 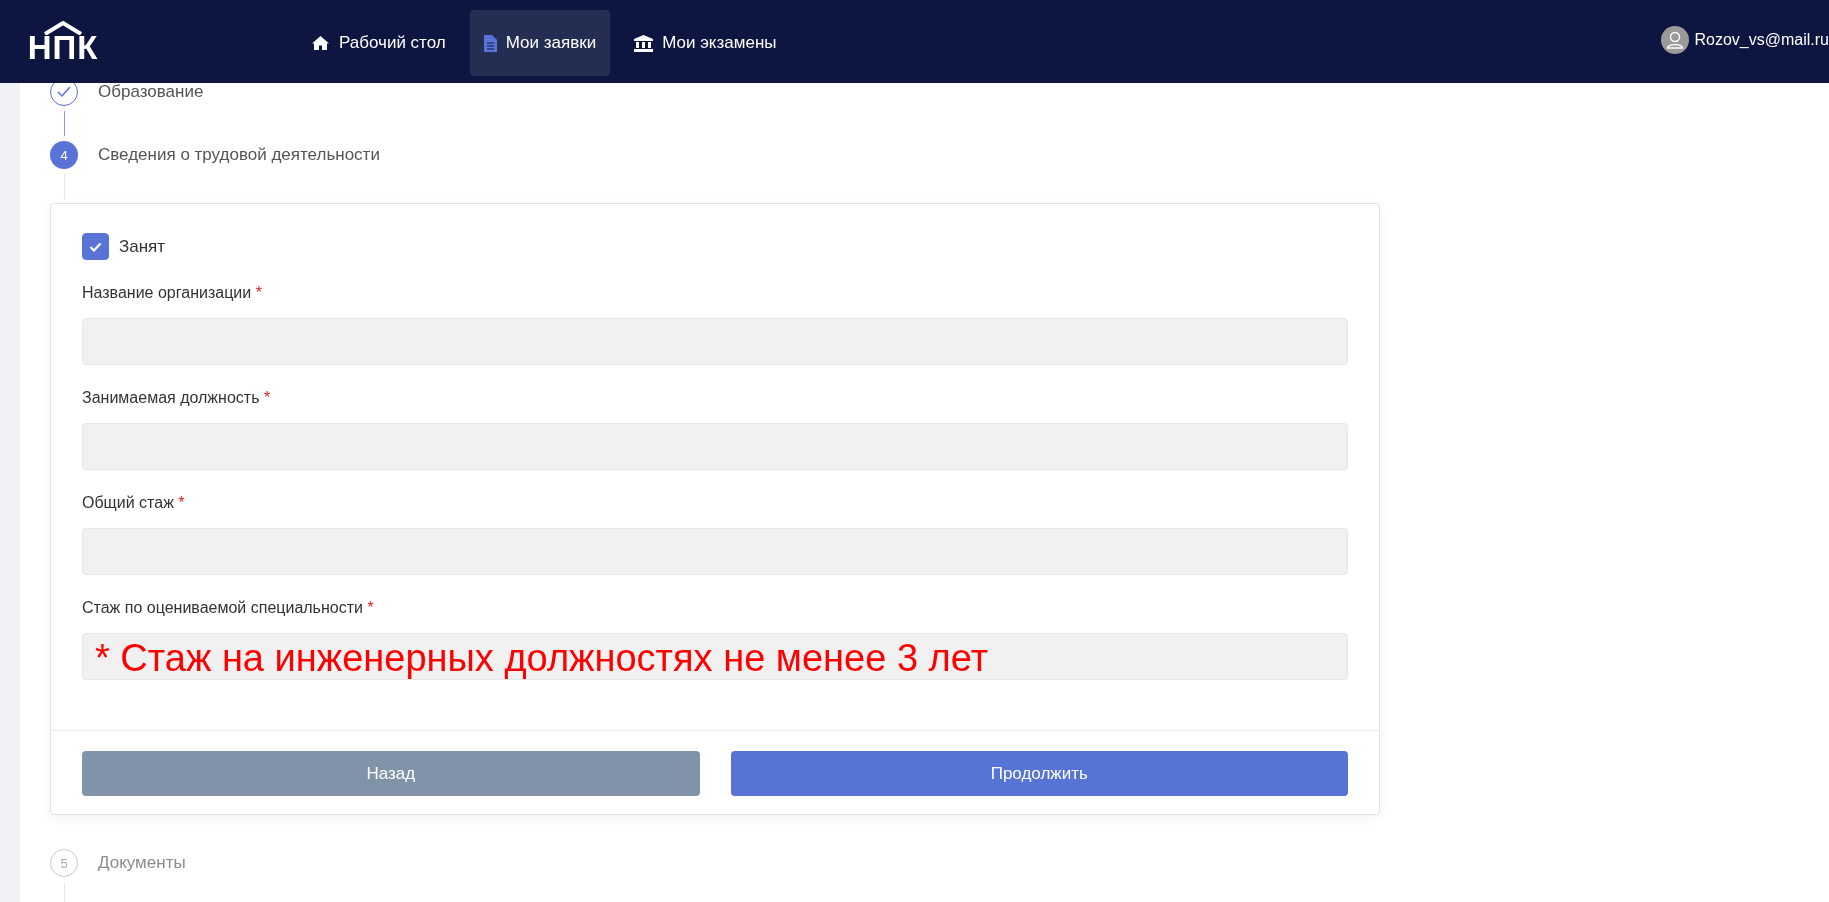 What do you see at coordinates (1039, 773) in the screenshot?
I see `continue-button: Продолжить` at bounding box center [1039, 773].